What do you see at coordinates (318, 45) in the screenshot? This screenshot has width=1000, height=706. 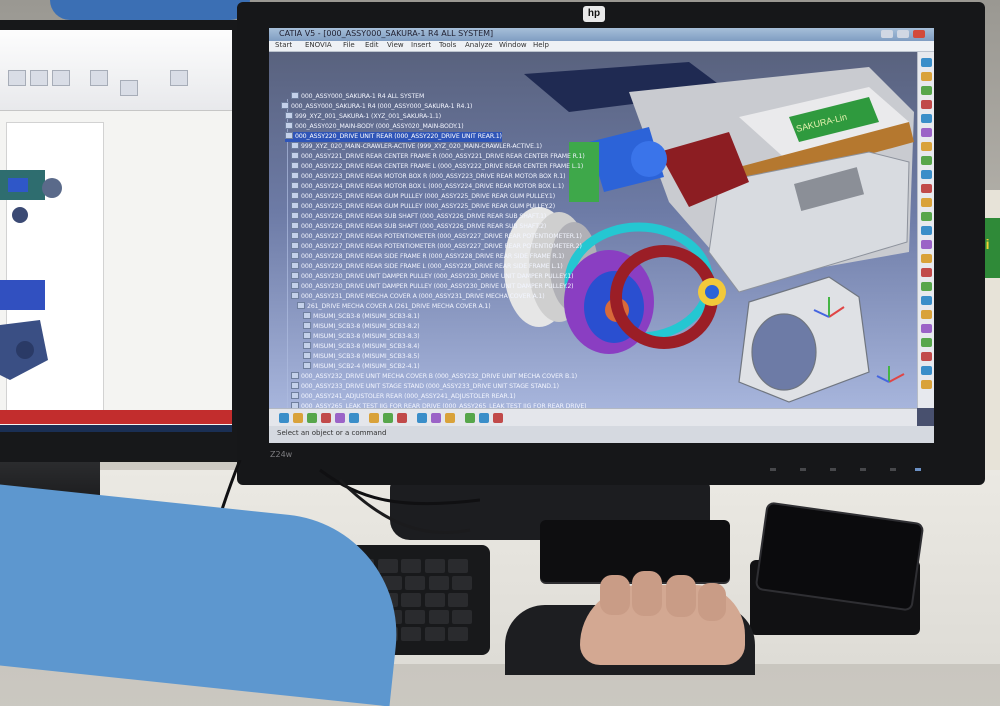 I see `menu-item: ENOVIA` at bounding box center [318, 45].